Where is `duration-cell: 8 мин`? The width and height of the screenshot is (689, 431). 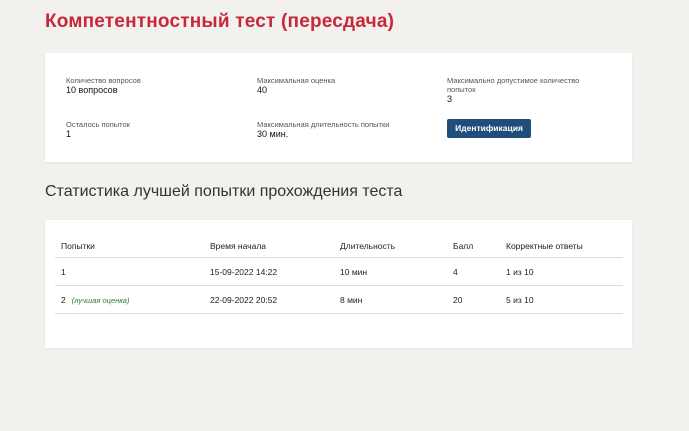
duration-cell: 8 мин is located at coordinates (390, 299).